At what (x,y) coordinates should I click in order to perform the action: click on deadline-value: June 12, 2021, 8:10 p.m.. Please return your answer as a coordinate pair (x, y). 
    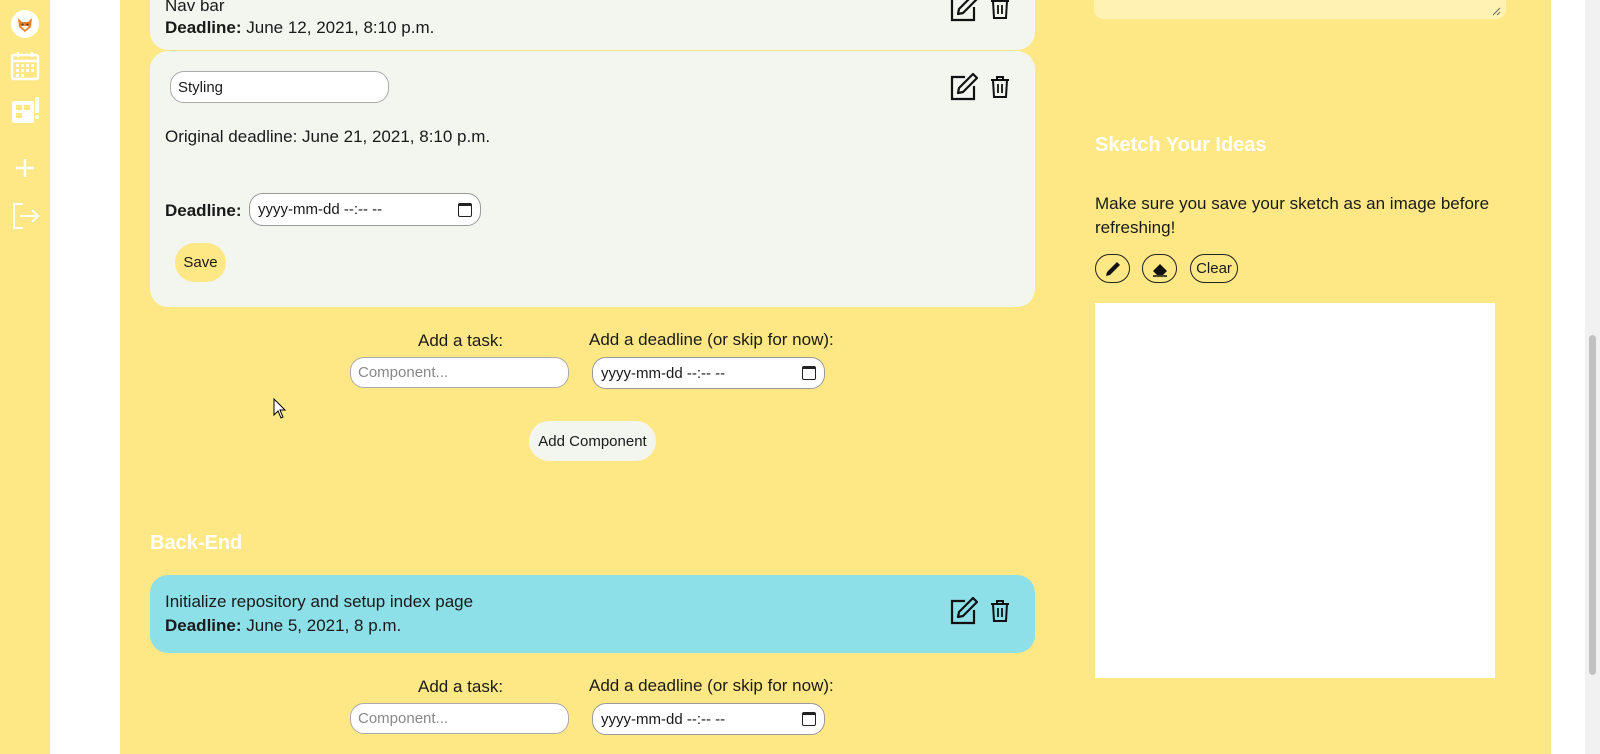
    Looking at the image, I should click on (340, 27).